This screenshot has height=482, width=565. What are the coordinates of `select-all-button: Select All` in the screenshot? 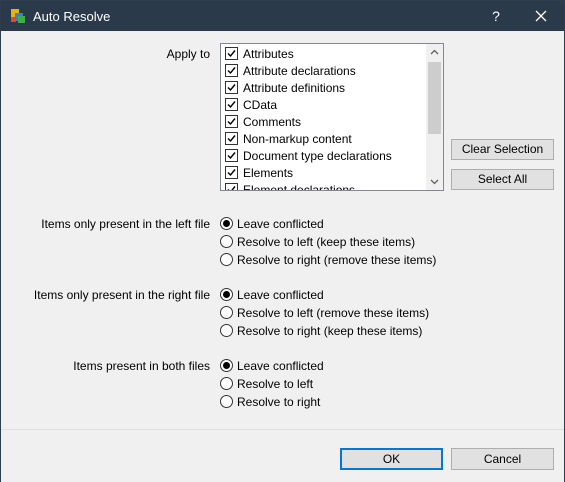 It's located at (502, 179).